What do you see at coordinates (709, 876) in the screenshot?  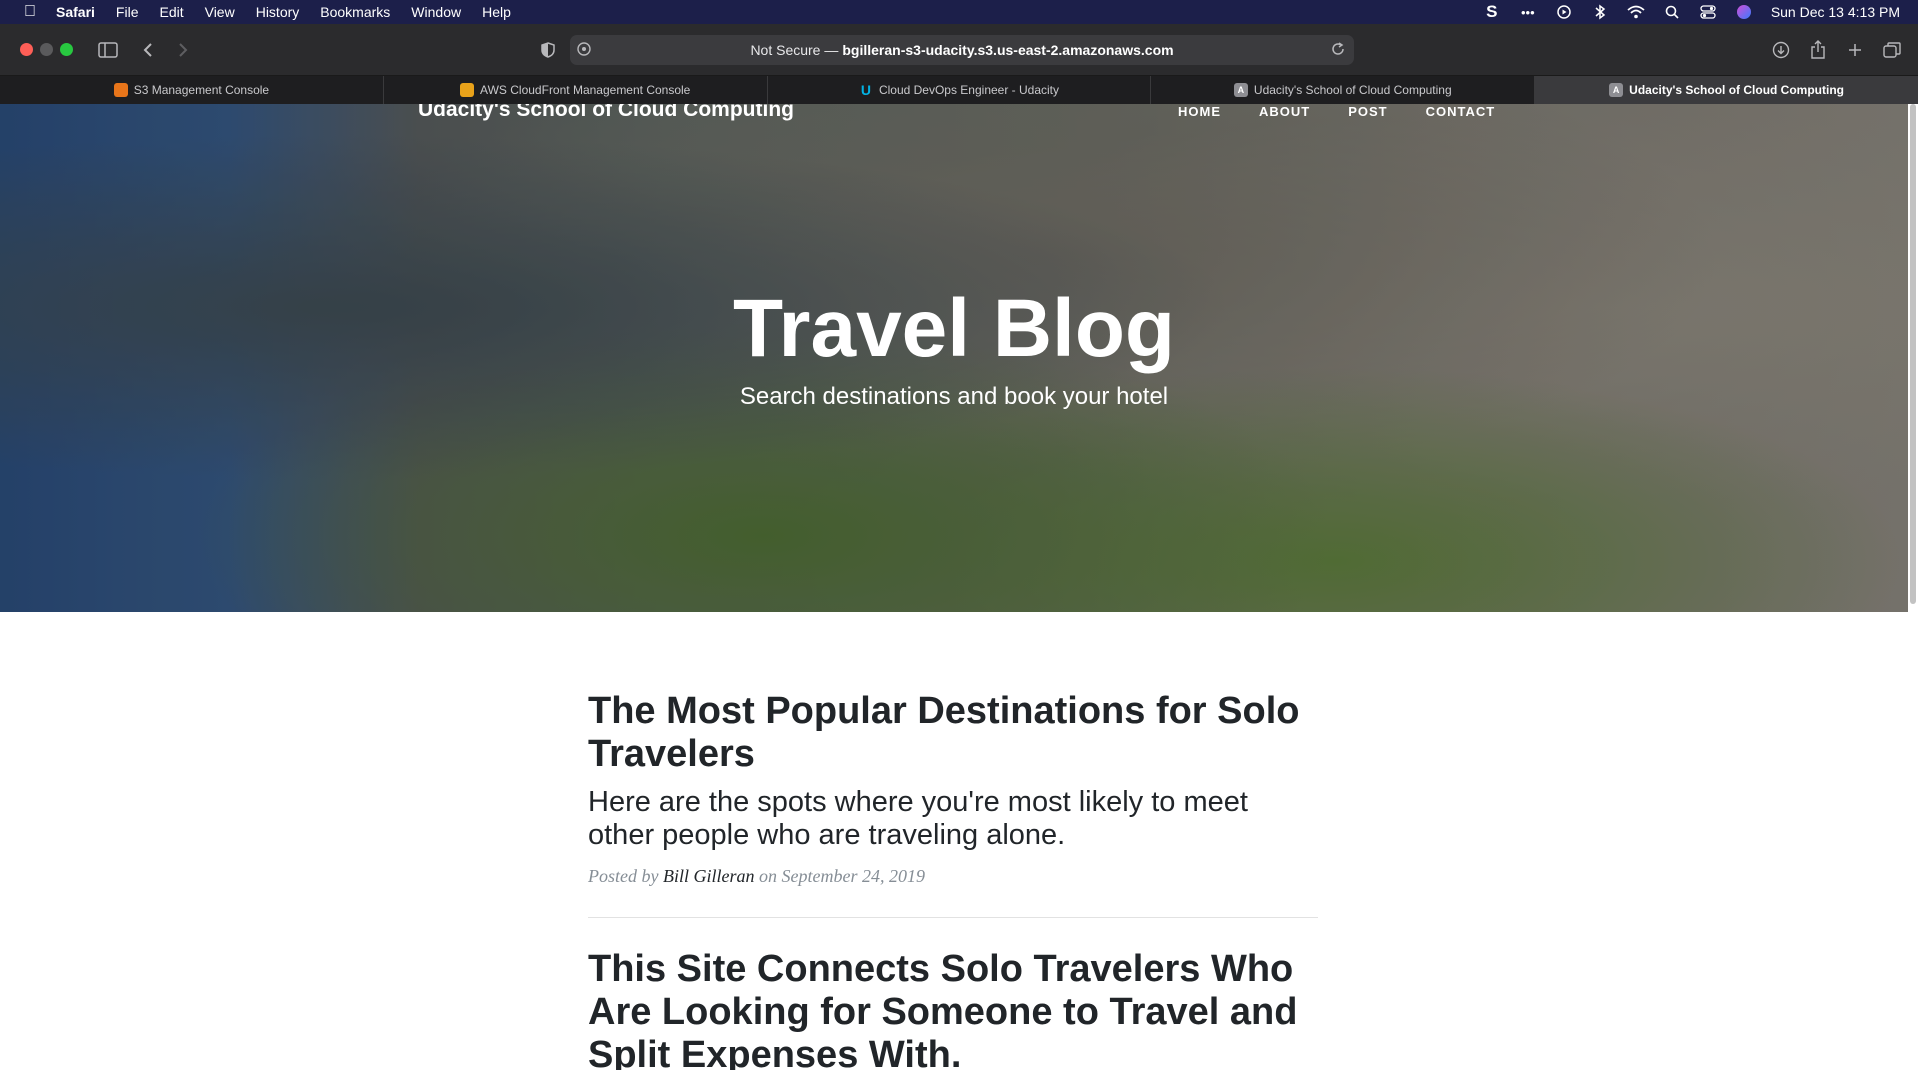 I see `post-author-link: Bill Gilleran` at bounding box center [709, 876].